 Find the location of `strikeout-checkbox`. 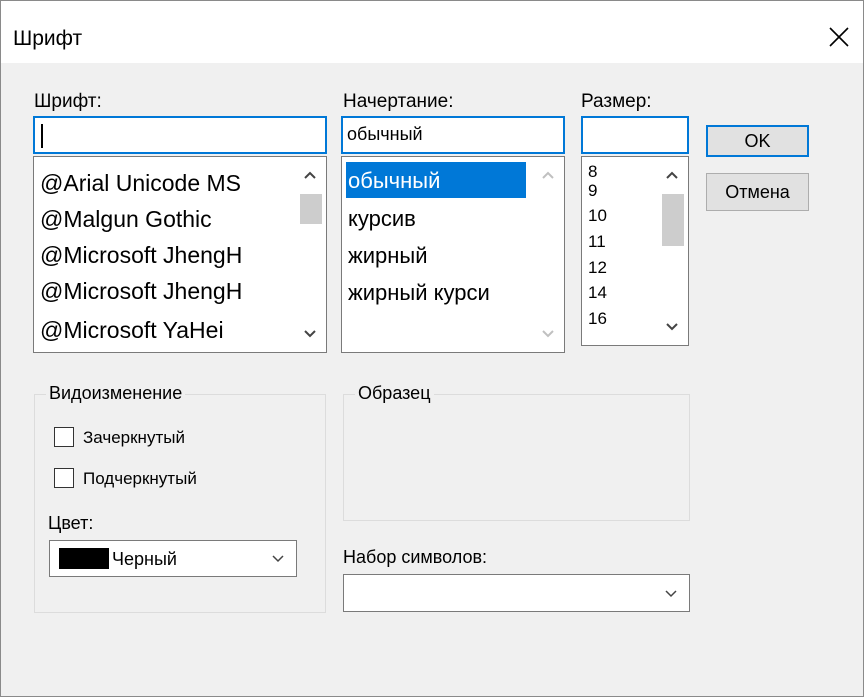

strikeout-checkbox is located at coordinates (64, 437).